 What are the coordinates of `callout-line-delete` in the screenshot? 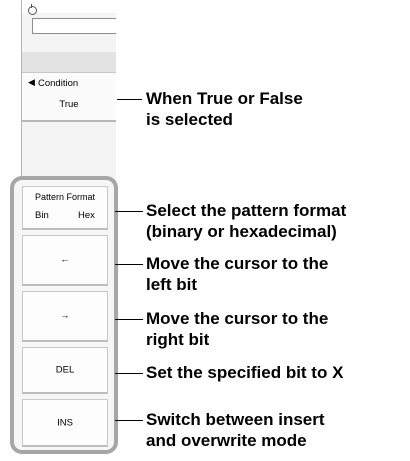 It's located at (129, 373).